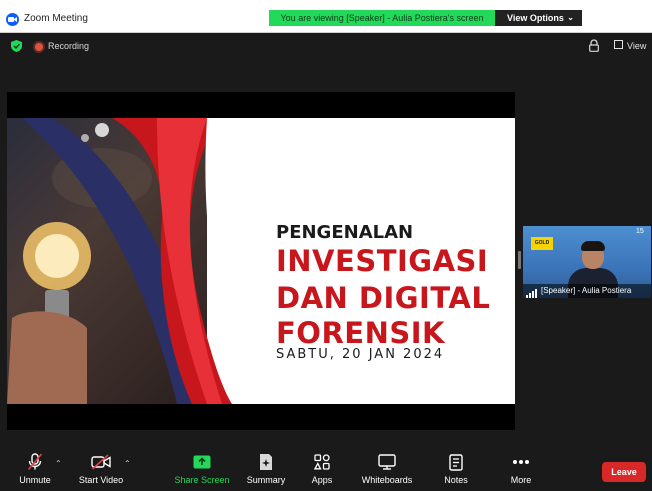  I want to click on whiteboards-label: Whiteboards, so click(387, 480).